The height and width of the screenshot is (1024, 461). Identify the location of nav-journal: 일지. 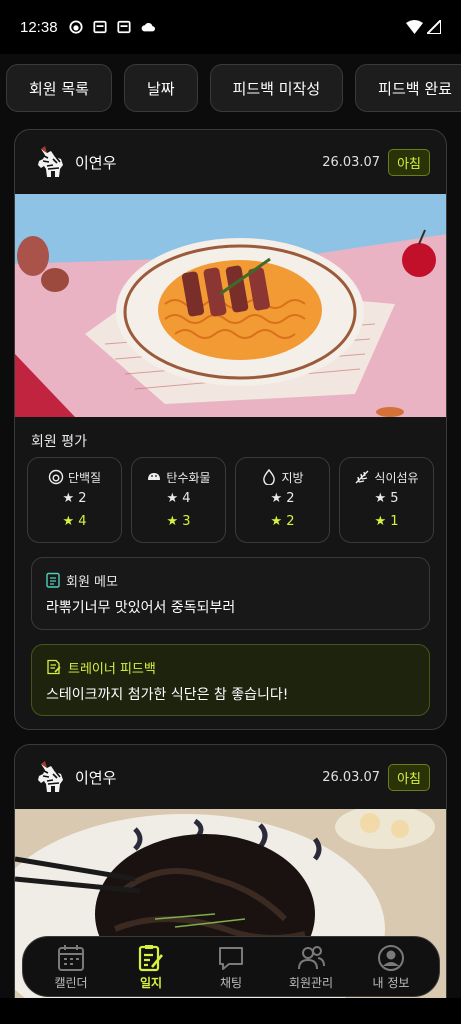
(151, 967).